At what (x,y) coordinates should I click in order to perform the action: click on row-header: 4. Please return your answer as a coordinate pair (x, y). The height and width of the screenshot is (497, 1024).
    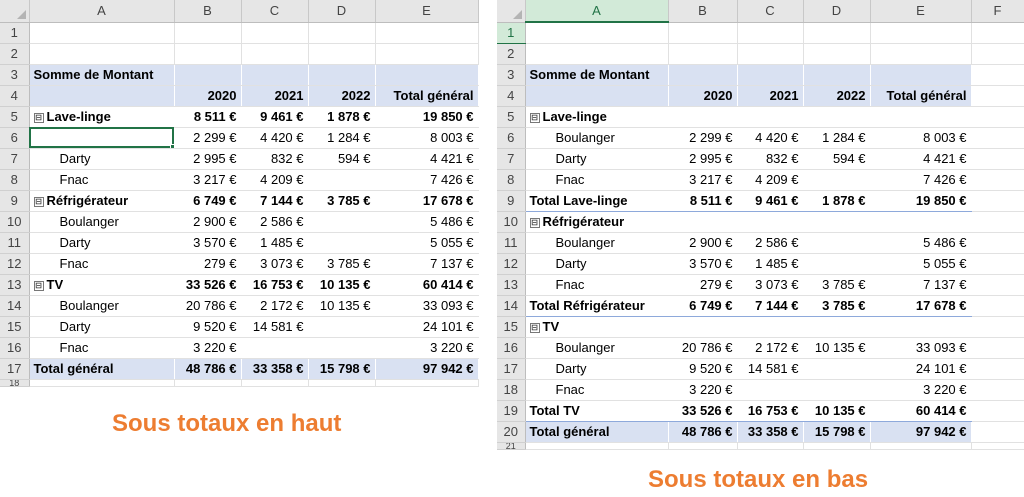
    Looking at the image, I should click on (511, 96).